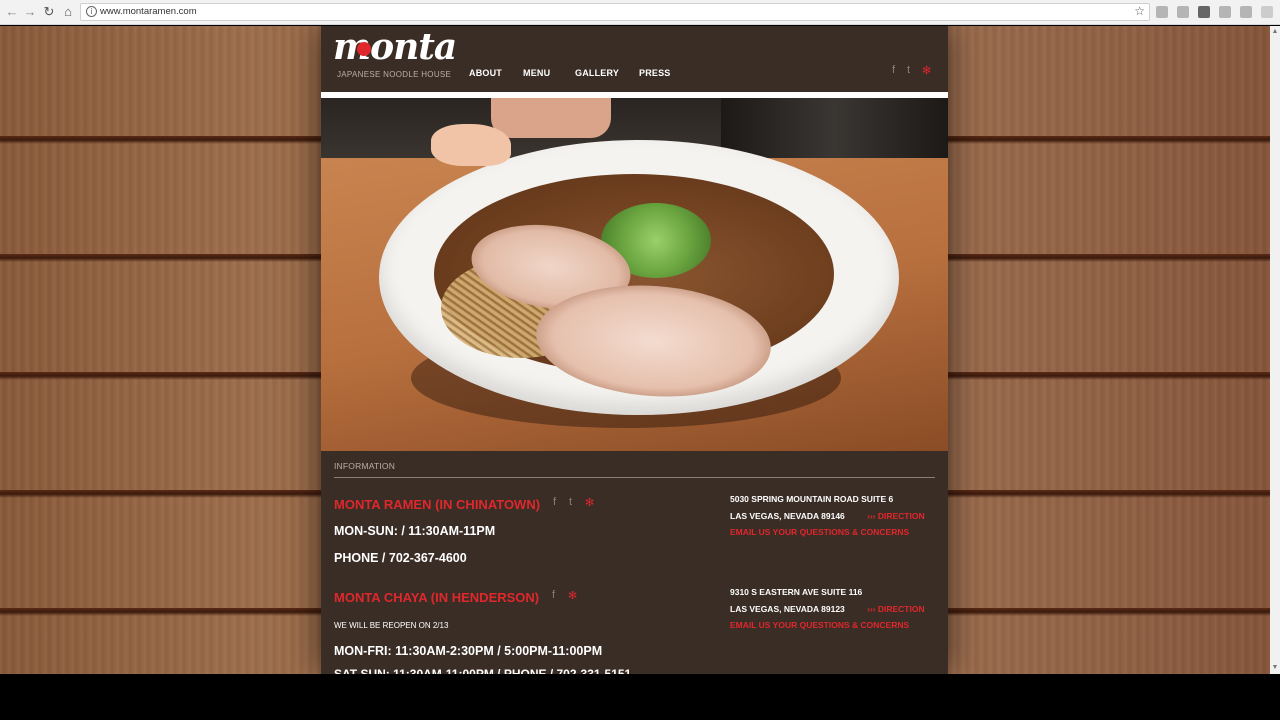 The image size is (1280, 720). Describe the element at coordinates (1275, 350) in the screenshot. I see `vertical-scrollbar: ▲ ▼` at that location.